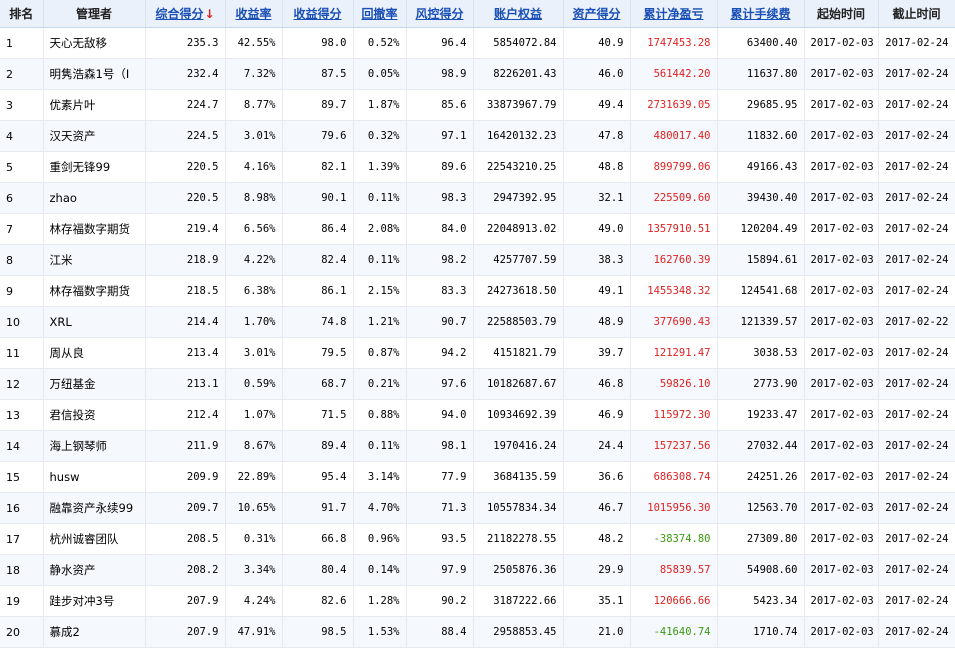 The height and width of the screenshot is (649, 955). Describe the element at coordinates (185, 136) in the screenshot. I see `cell-total-score: 224.5` at that location.